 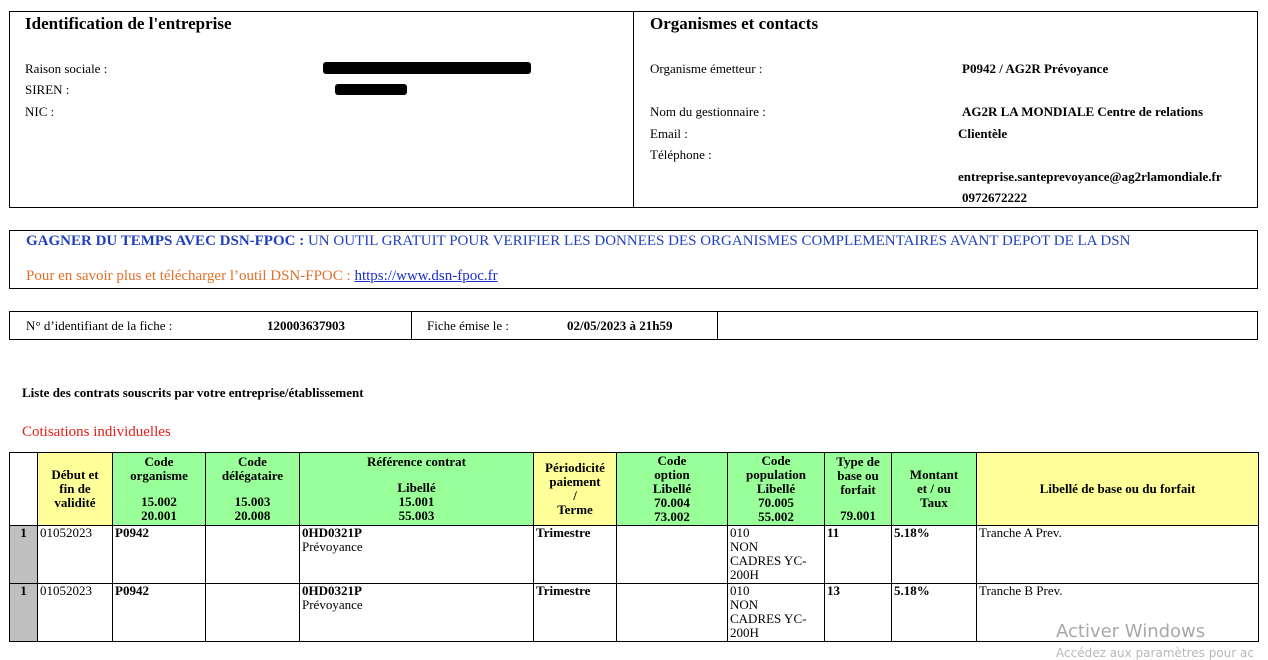 What do you see at coordinates (983, 133) in the screenshot?
I see `gestionnaire-value-line2: Clientèle` at bounding box center [983, 133].